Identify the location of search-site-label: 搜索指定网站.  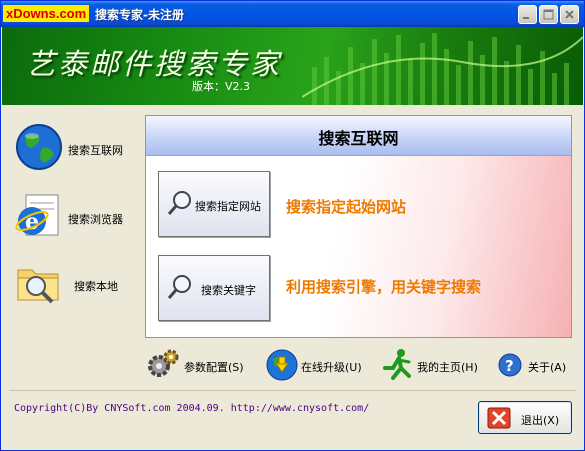
(228, 206).